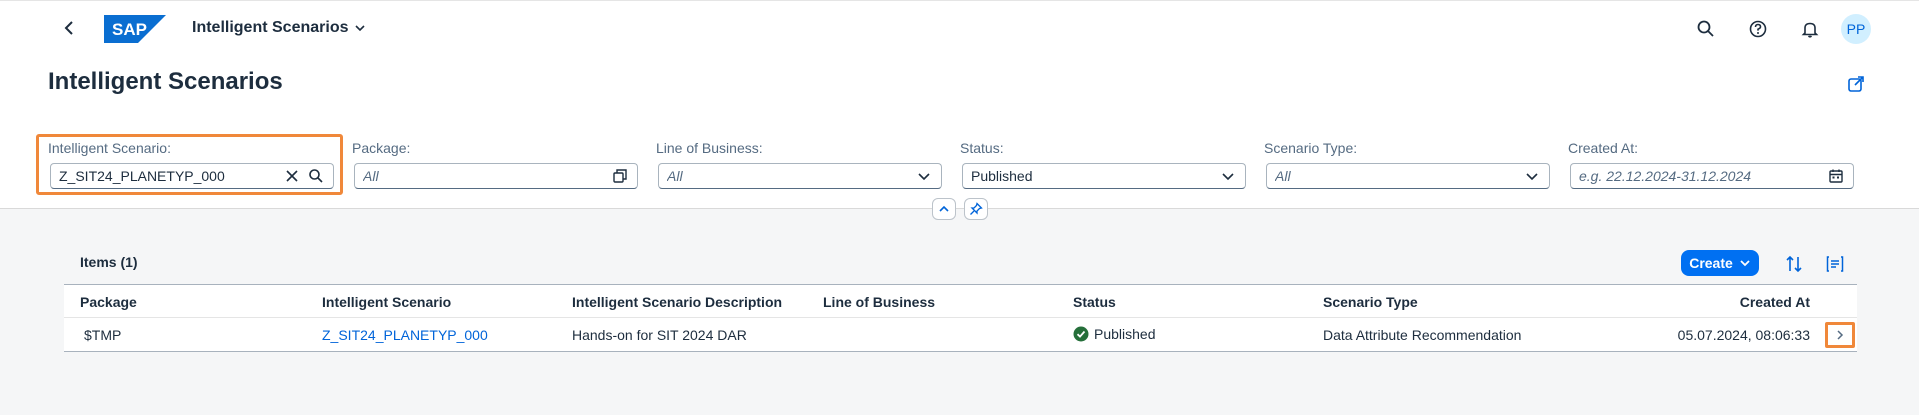 The image size is (1919, 415). I want to click on pin-header-button, so click(976, 209).